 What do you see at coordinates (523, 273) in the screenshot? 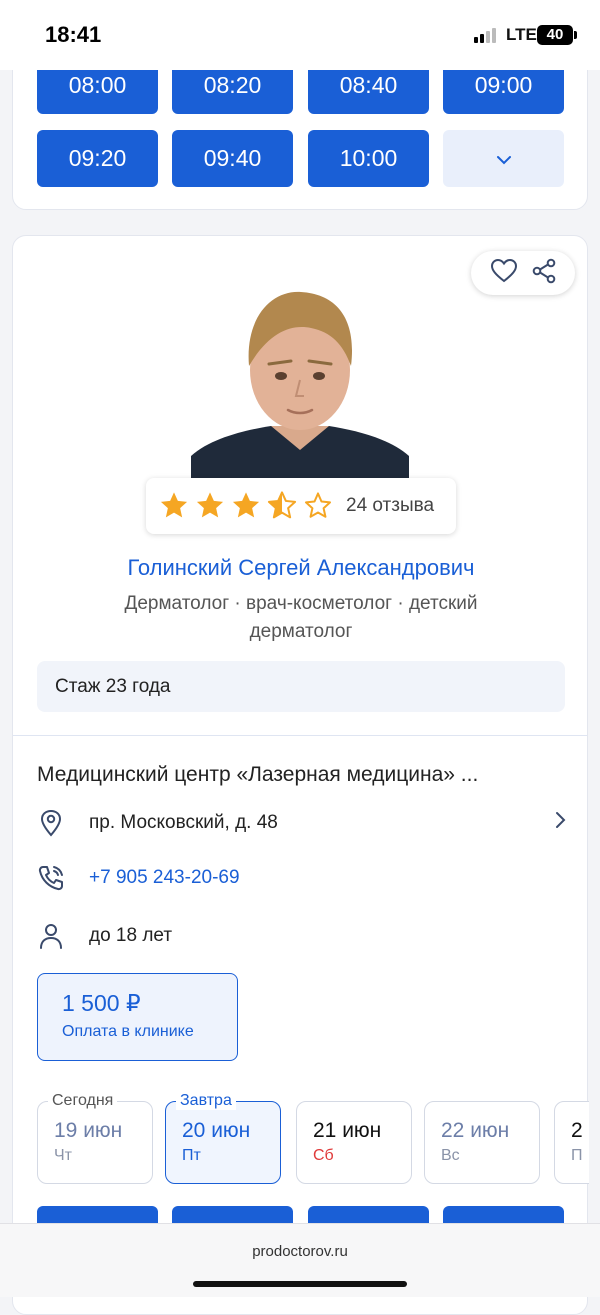
I see `card-actions` at bounding box center [523, 273].